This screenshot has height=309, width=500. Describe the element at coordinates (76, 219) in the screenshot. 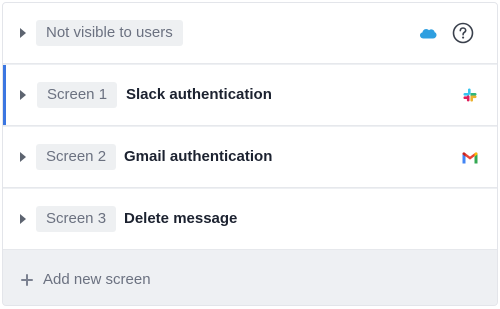

I see `screen-badge: Screen 3` at that location.